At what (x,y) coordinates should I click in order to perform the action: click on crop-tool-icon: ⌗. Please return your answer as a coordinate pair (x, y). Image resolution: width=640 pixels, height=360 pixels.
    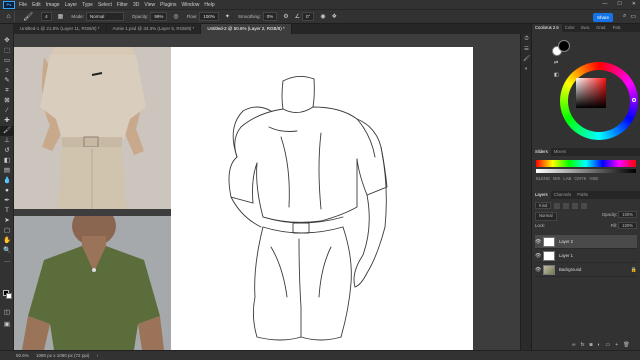
    Looking at the image, I should click on (7, 91).